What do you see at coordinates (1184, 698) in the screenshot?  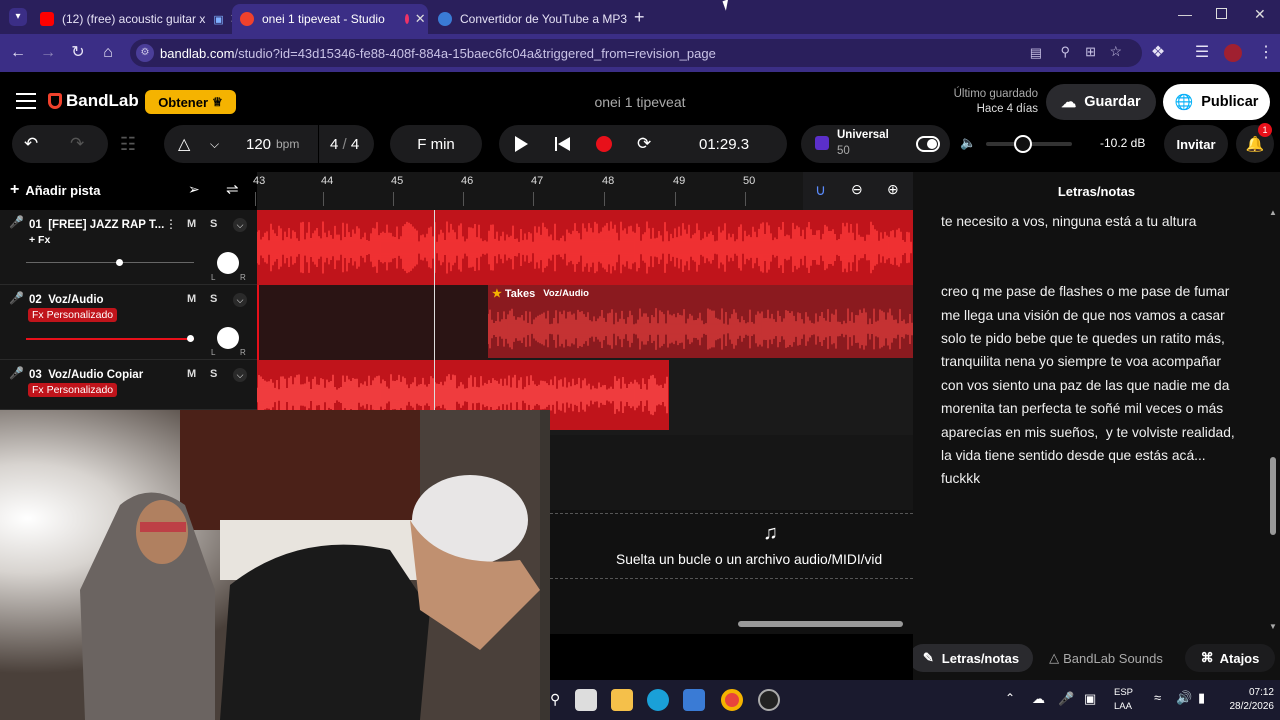 I see `volume-icon: 🔊` at bounding box center [1184, 698].